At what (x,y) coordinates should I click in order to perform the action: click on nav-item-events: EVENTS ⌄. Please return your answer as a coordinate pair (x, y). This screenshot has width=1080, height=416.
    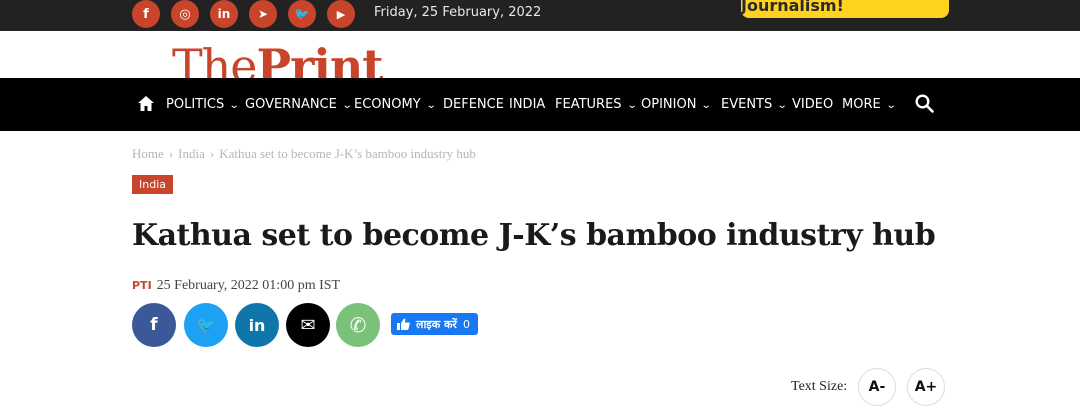
    Looking at the image, I should click on (754, 104).